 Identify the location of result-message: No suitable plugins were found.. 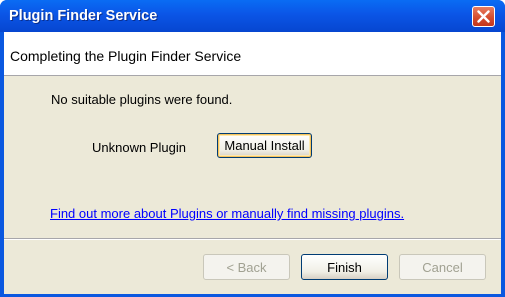
(142, 99).